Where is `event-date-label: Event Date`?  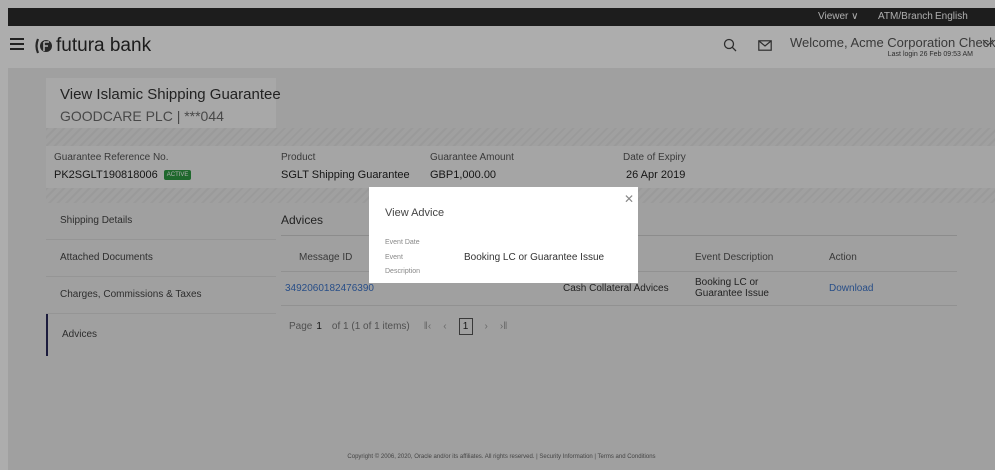 event-date-label: Event Date is located at coordinates (402, 242).